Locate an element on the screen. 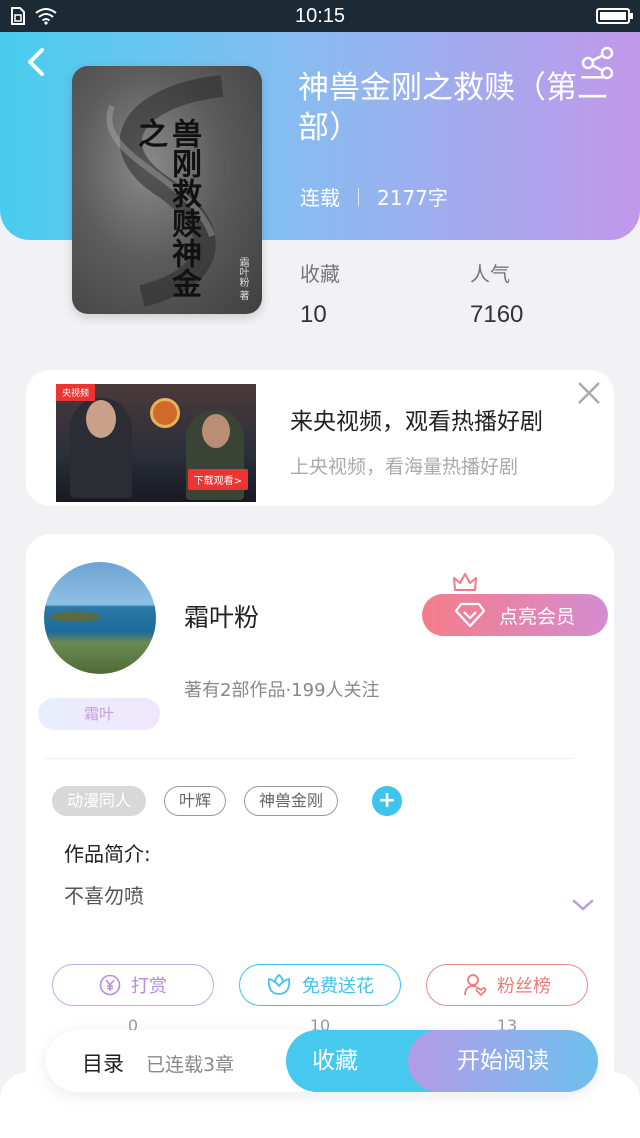 This screenshot has height=1138, width=640. tip-button: 打赏 is located at coordinates (133, 985).